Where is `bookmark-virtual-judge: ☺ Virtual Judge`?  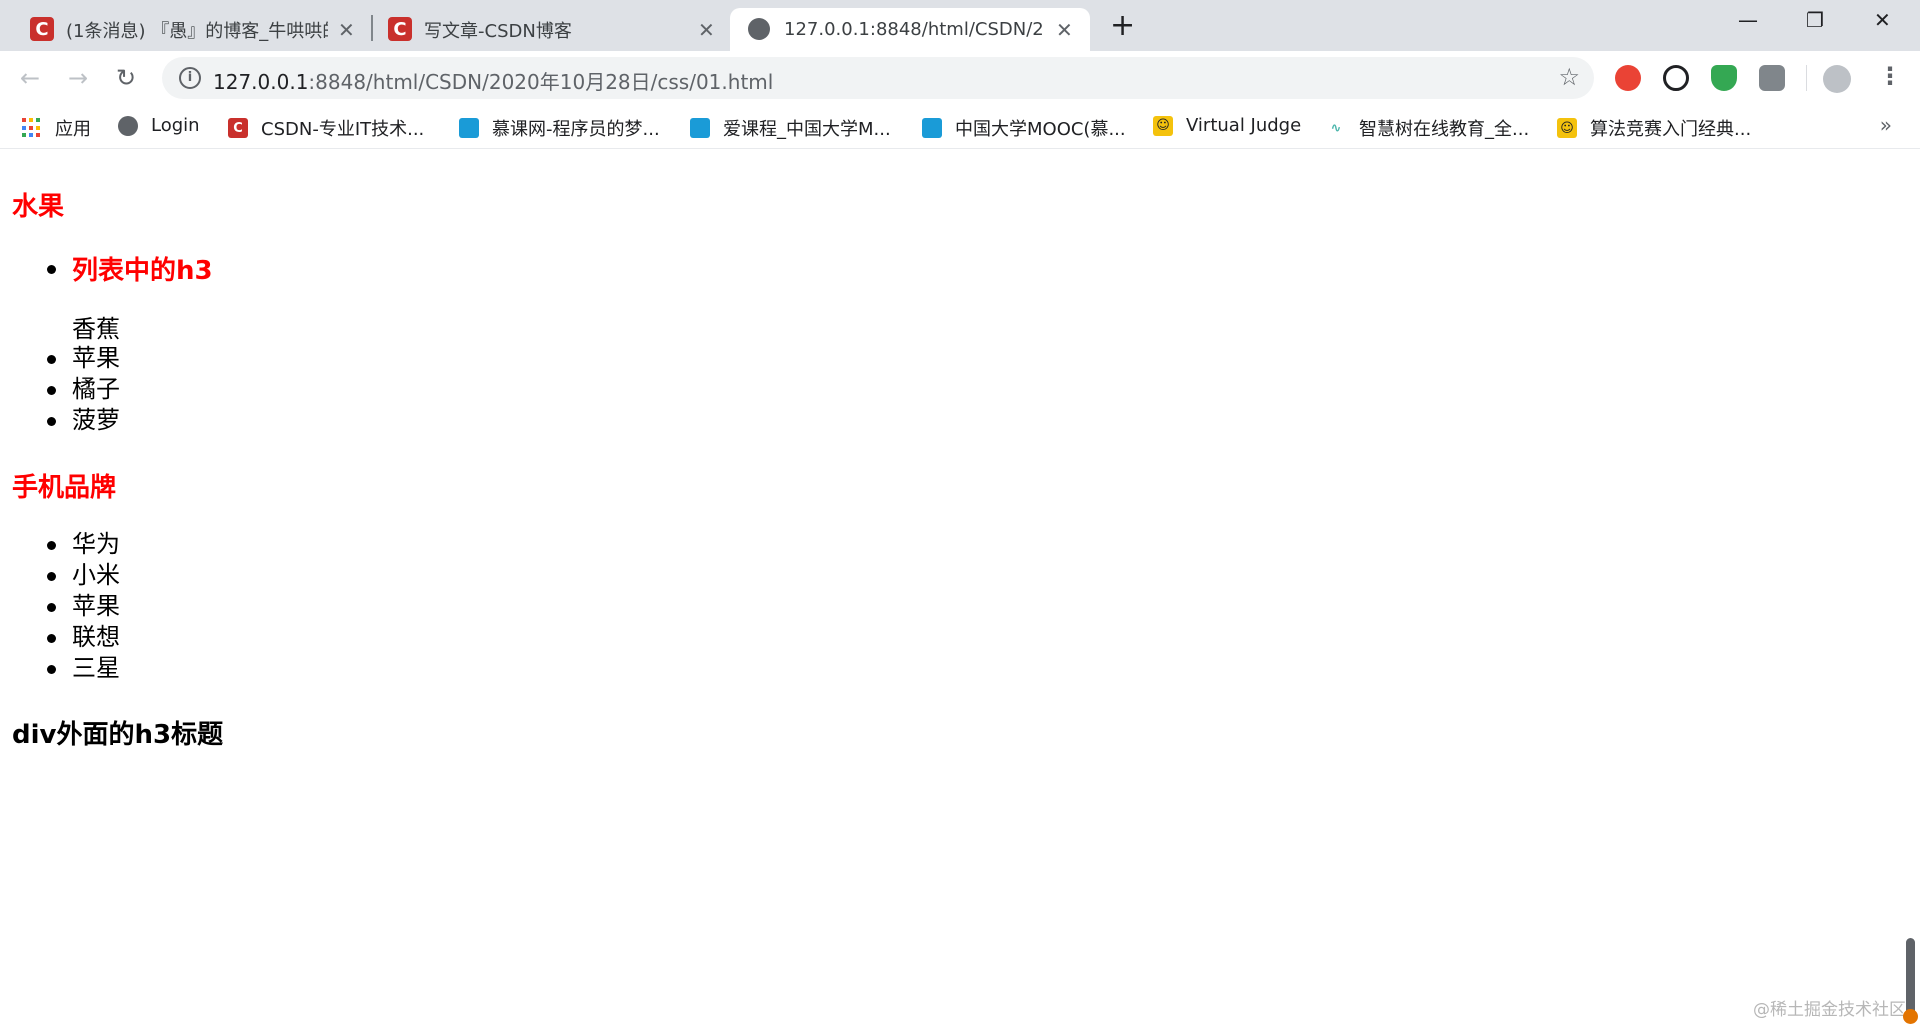
bookmark-virtual-judge: ☺ Virtual Judge is located at coordinates (1227, 125).